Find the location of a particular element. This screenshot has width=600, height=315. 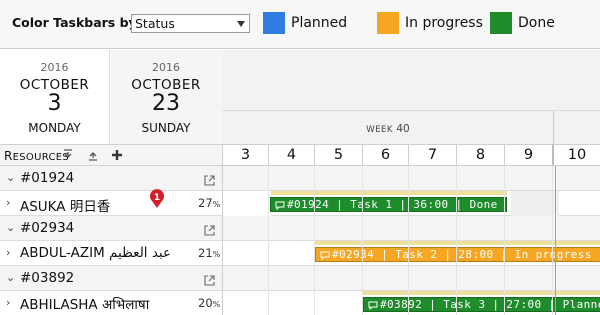

task-bar-label: #01924 | Task 1 | 36:00 | Done is located at coordinates (392, 204).